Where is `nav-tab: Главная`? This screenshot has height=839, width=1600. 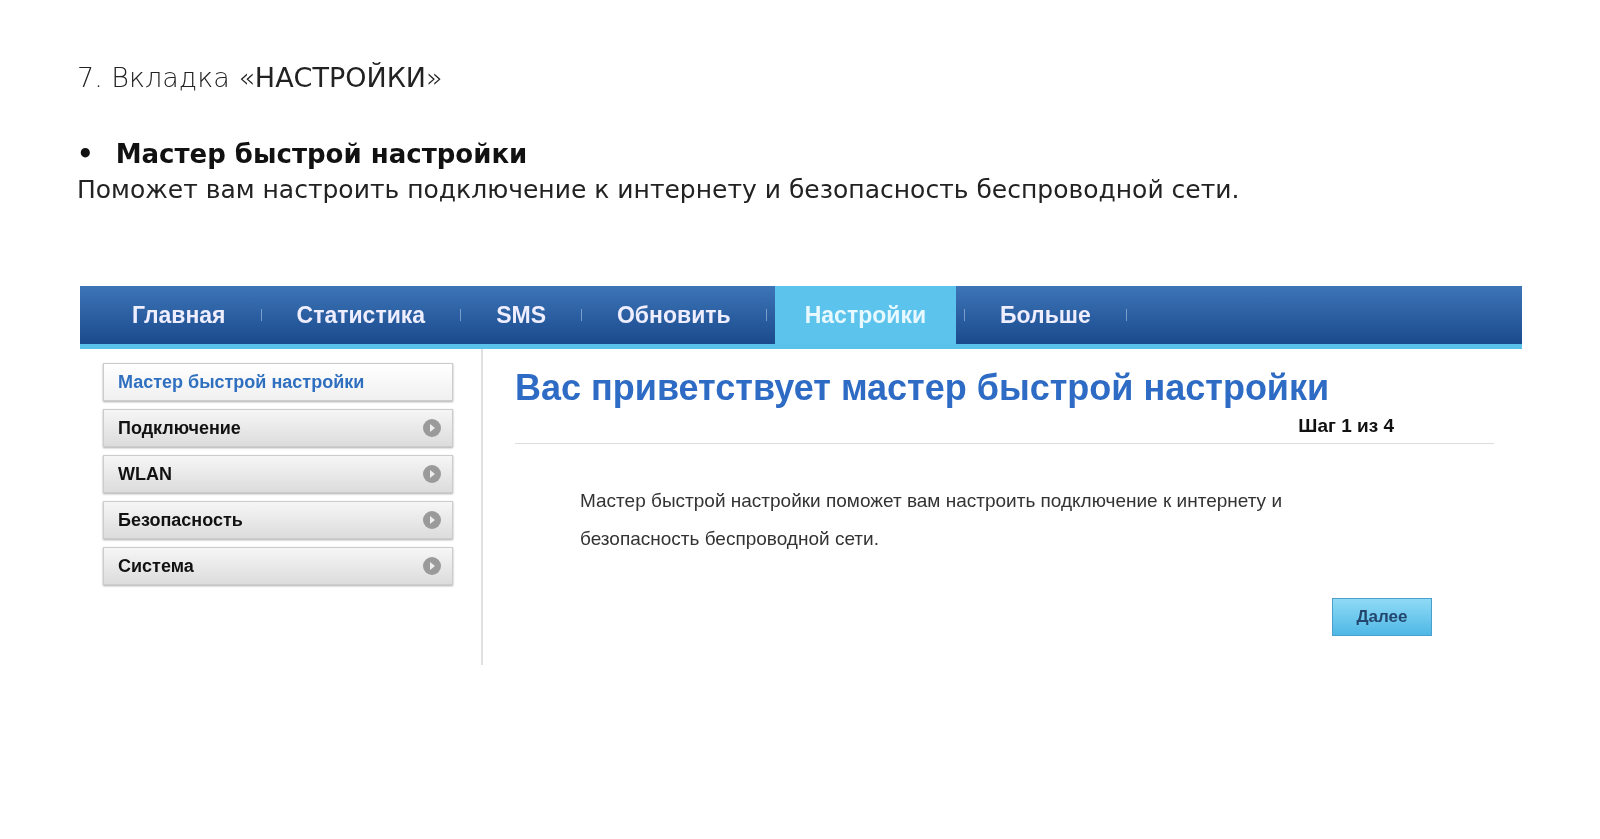
nav-tab: Главная is located at coordinates (179, 315).